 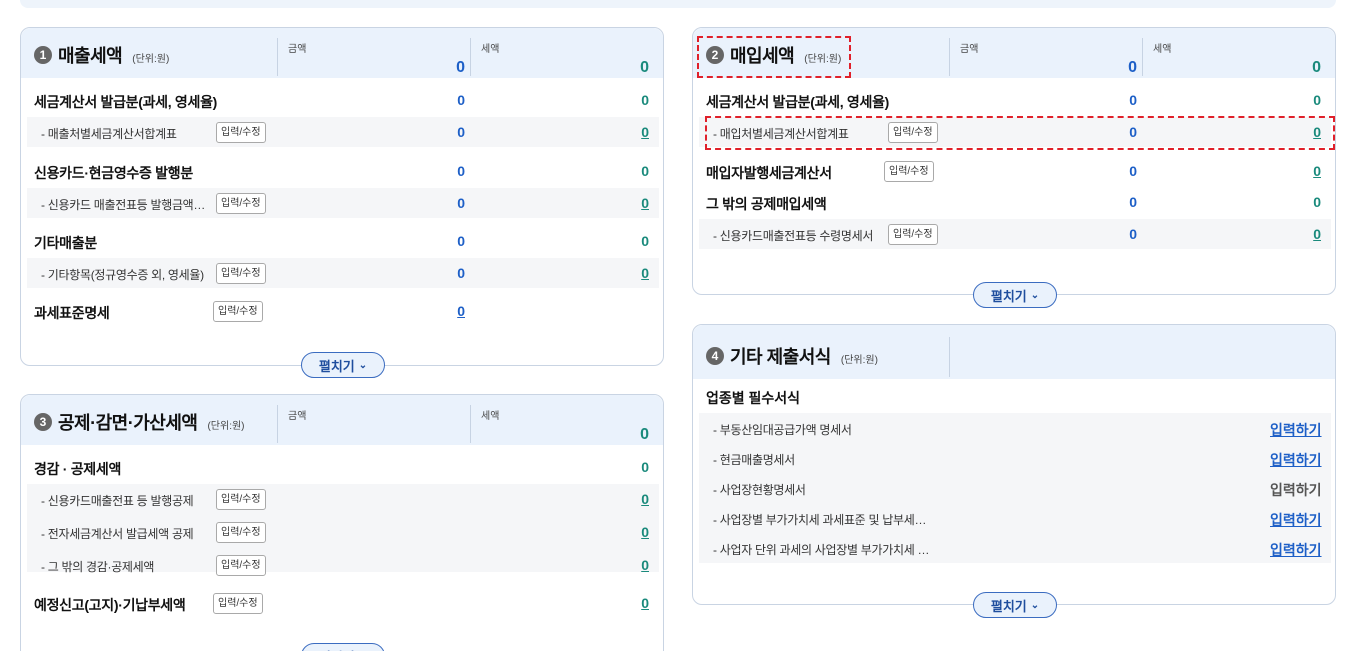 What do you see at coordinates (445, 311) in the screenshot?
I see `amount-value-link: 0` at bounding box center [445, 311].